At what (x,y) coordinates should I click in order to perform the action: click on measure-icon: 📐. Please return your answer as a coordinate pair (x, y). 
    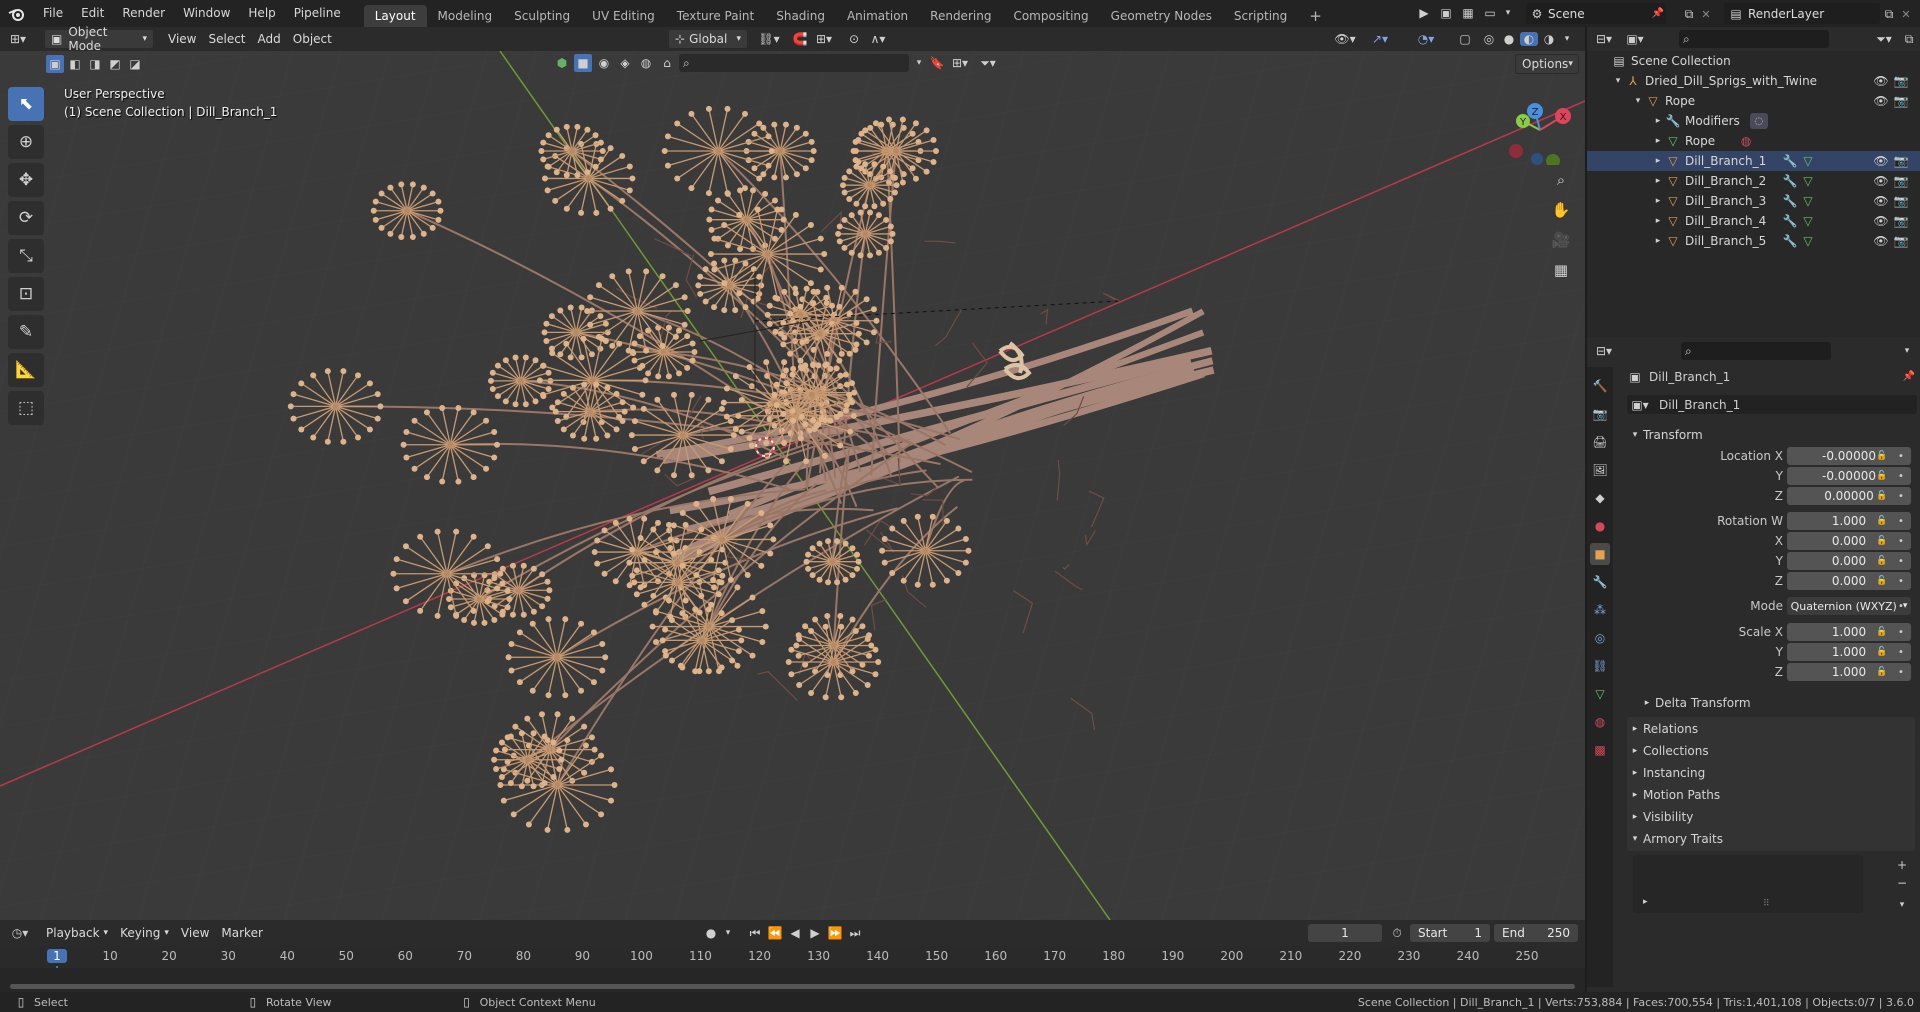
    Looking at the image, I should click on (26, 370).